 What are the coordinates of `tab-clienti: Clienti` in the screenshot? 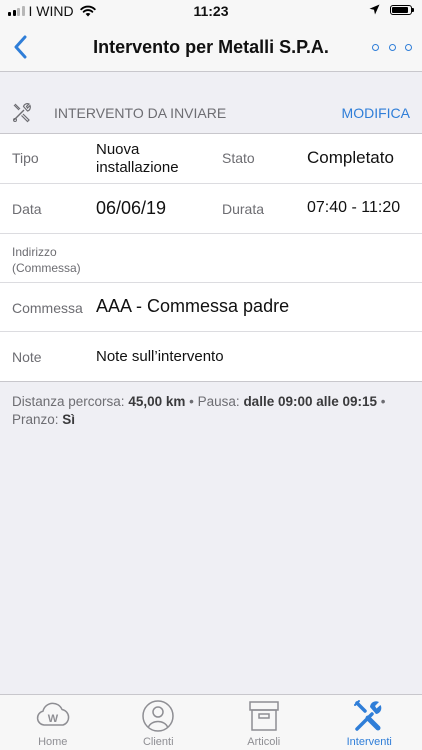 It's located at (159, 722).